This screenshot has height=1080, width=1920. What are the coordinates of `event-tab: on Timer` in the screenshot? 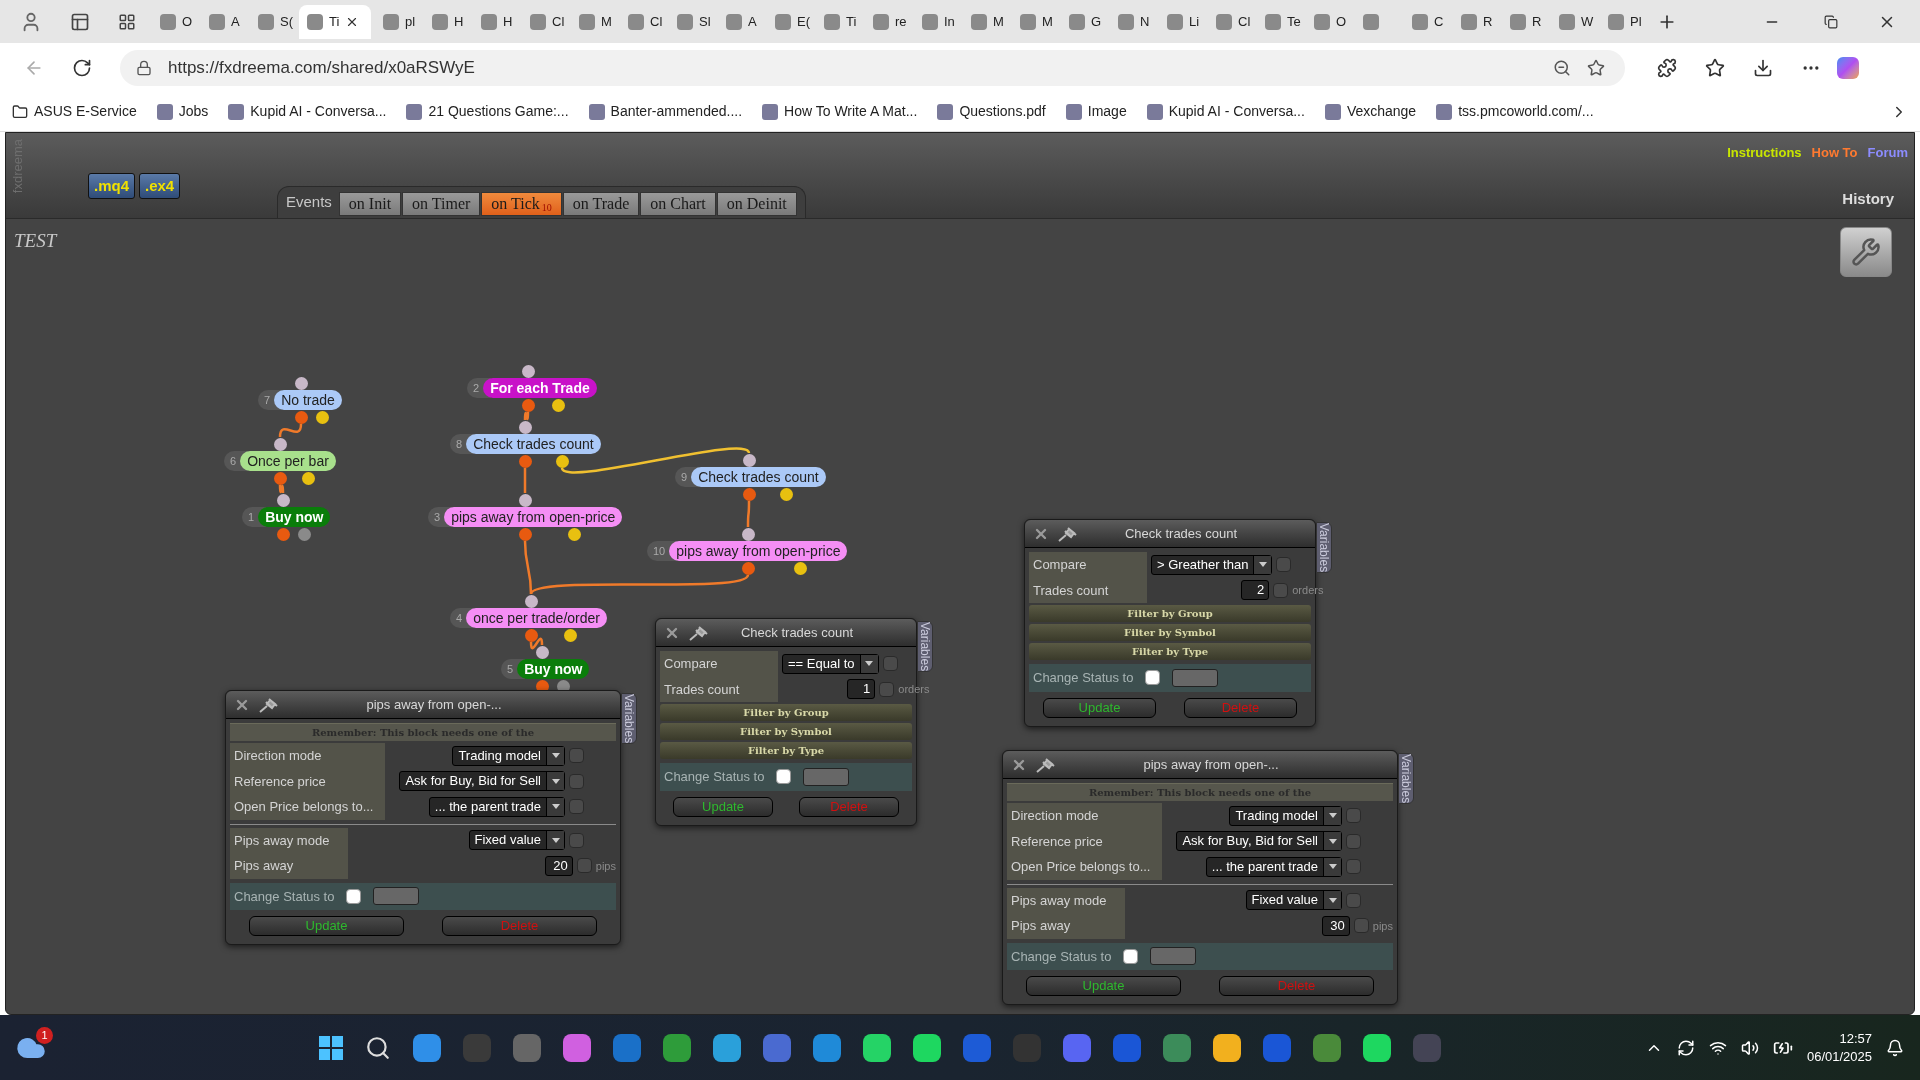 It's located at (441, 204).